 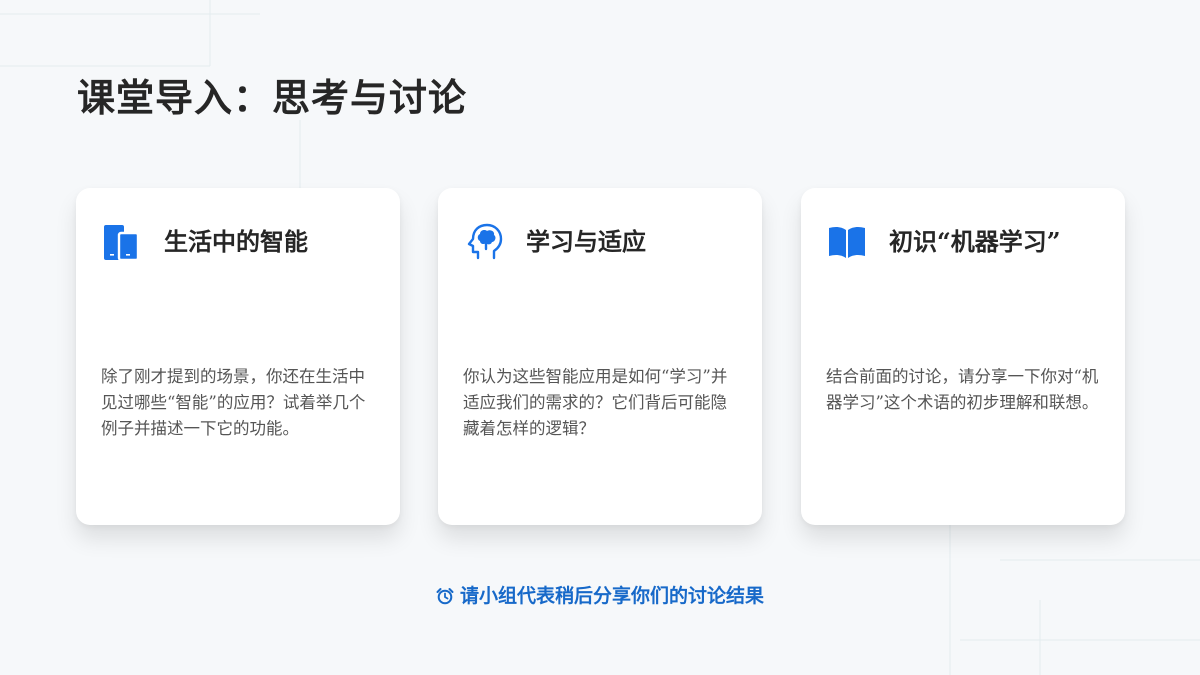 What do you see at coordinates (611, 596) in the screenshot?
I see `footer-text: 请小组代表稍后分享你们的讨论结果` at bounding box center [611, 596].